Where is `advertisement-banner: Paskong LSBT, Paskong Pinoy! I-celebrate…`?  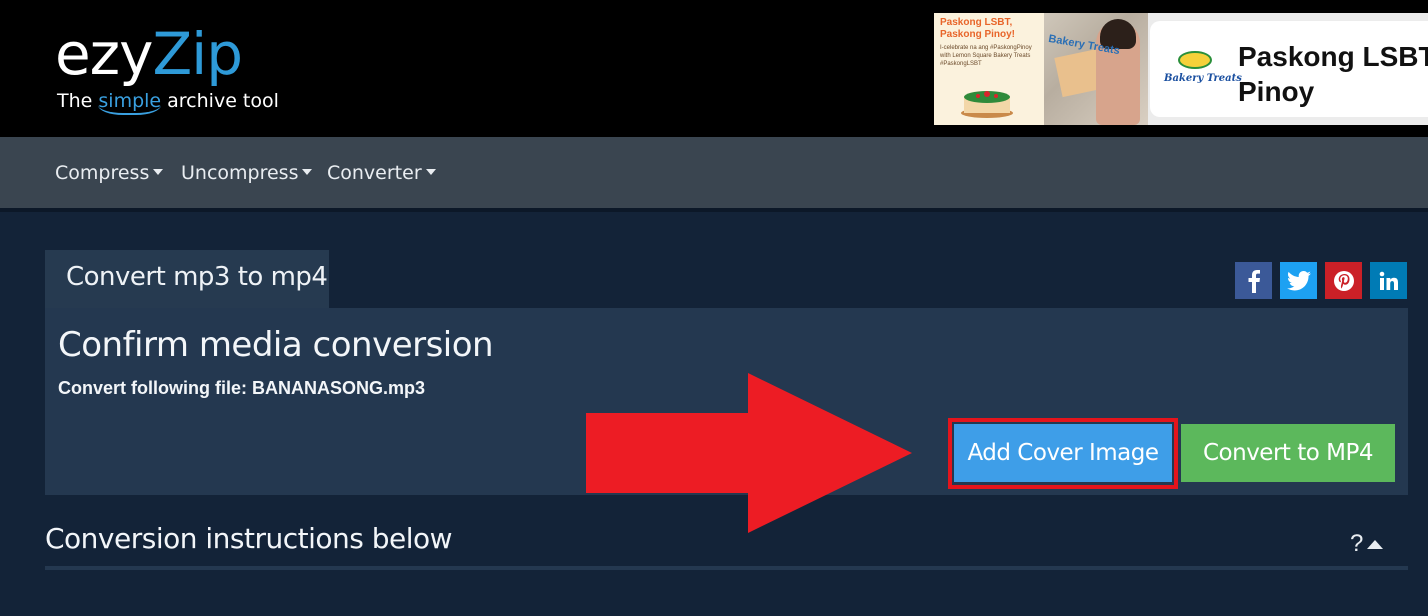
advertisement-banner: Paskong LSBT, Paskong Pinoy! I-celebrate… is located at coordinates (1181, 69).